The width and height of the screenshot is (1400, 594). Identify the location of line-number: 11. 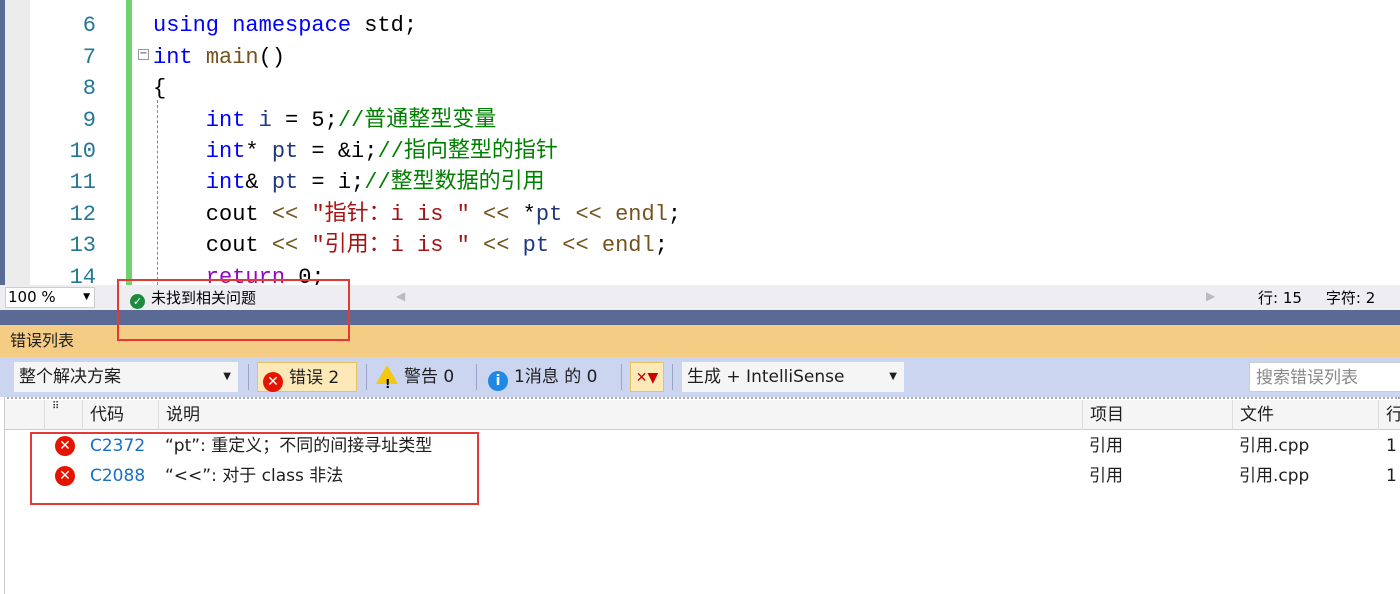
(82, 183).